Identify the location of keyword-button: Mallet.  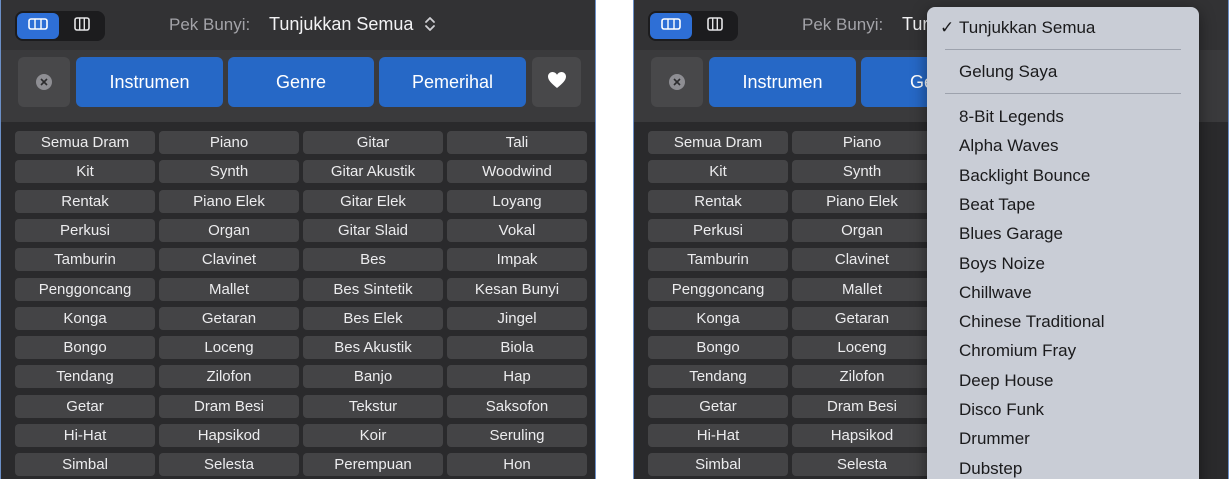
(229, 289).